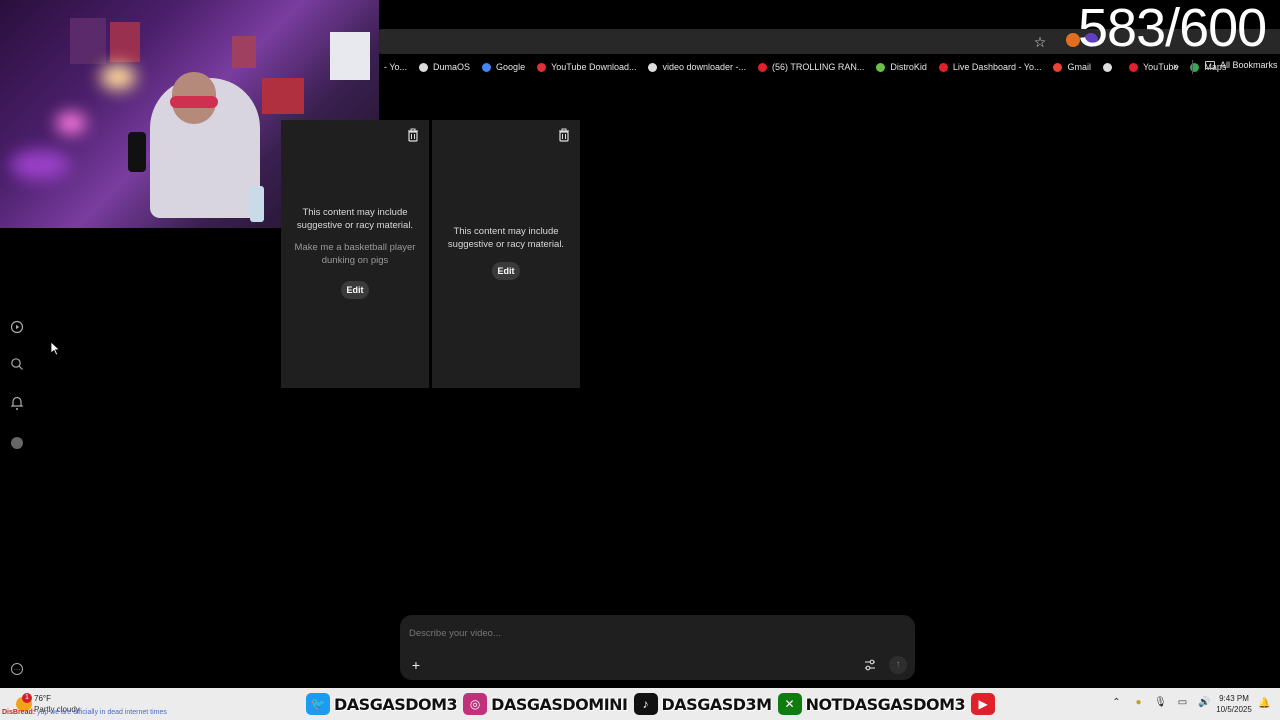 The width and height of the screenshot is (1280, 720). I want to click on headphones, so click(194, 102).